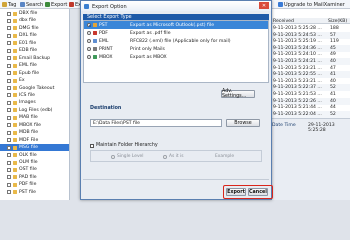 The height and width of the screenshot is (240, 350). Describe the element at coordinates (34, 132) in the screenshot. I see `tree-item: MDB file` at that location.